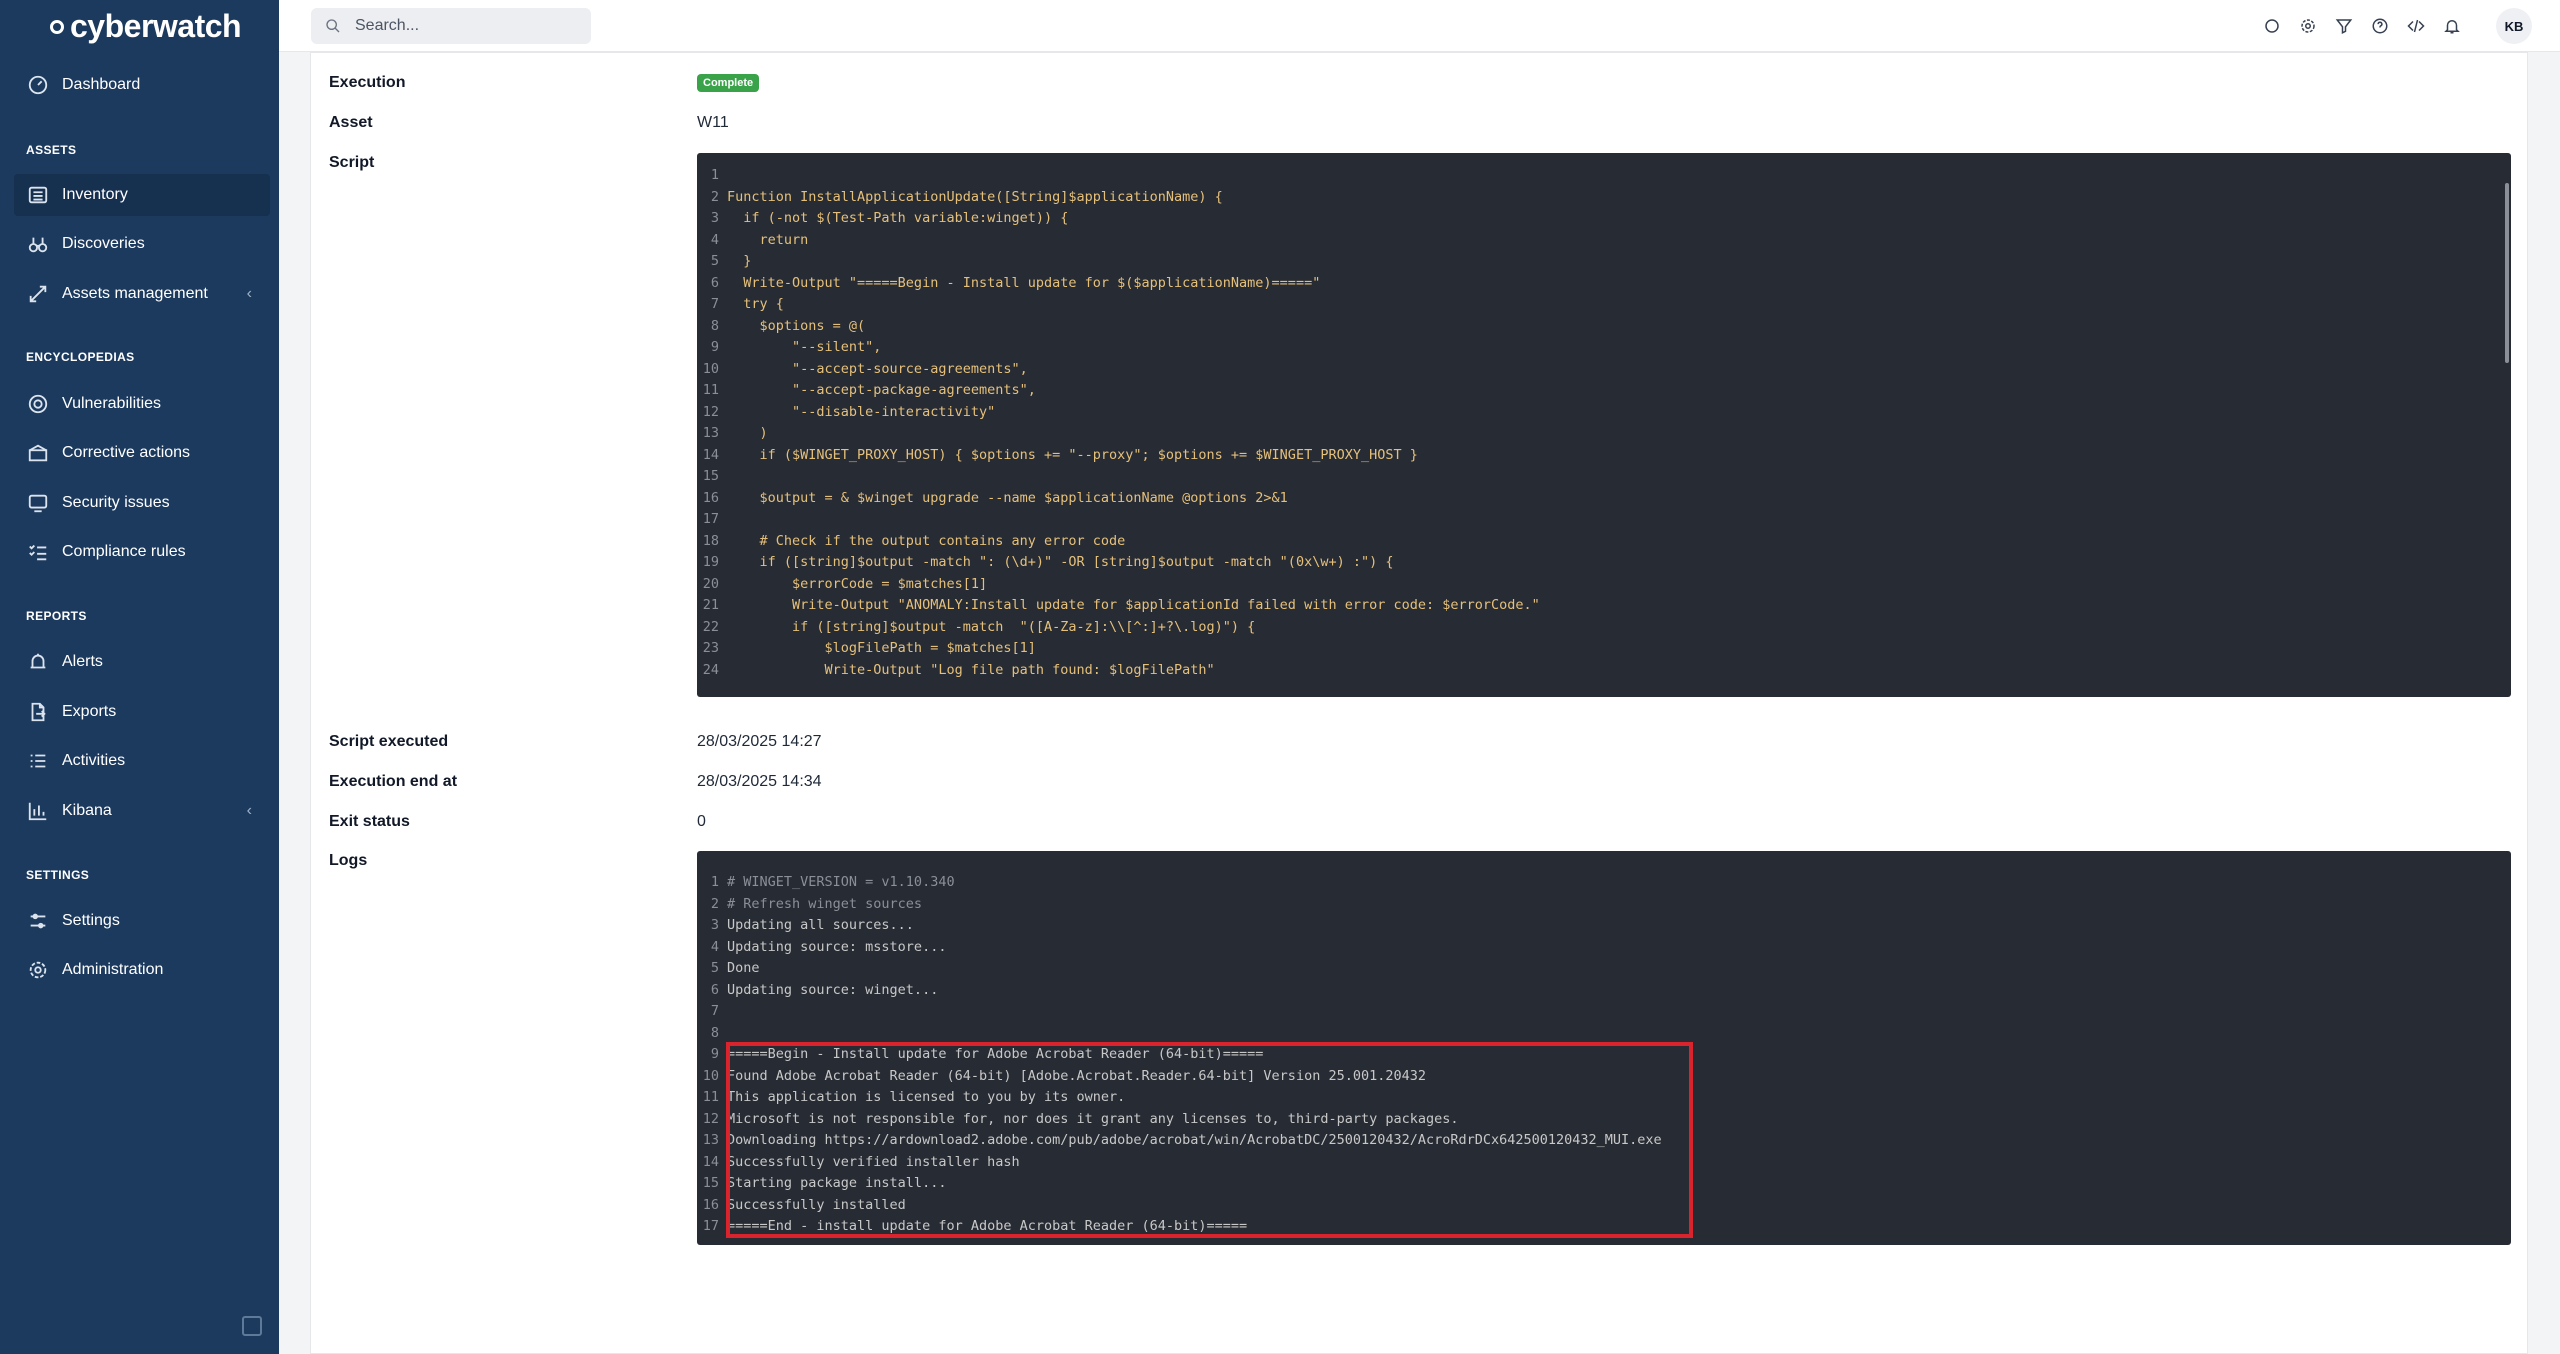 Image resolution: width=2560 pixels, height=1354 pixels. Describe the element at coordinates (142, 552) in the screenshot. I see `sidebar-item-compliance-rules: Compliance rules` at that location.